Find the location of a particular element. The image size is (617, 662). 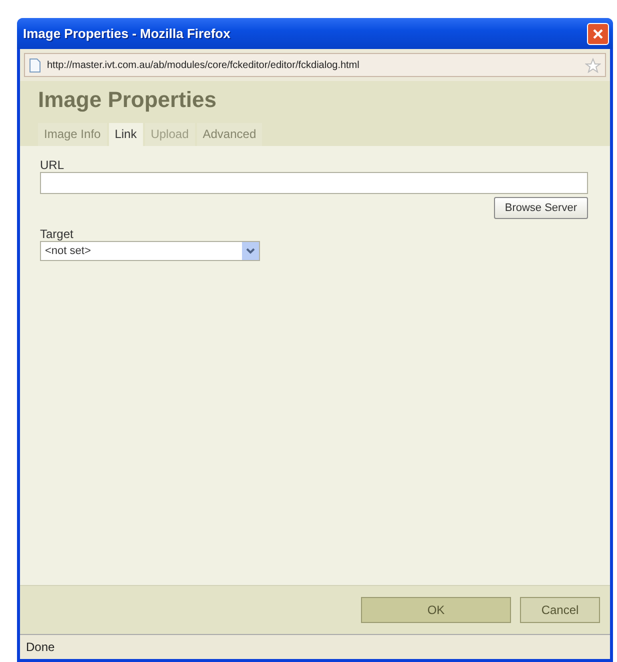

status-text: Done is located at coordinates (40, 647).